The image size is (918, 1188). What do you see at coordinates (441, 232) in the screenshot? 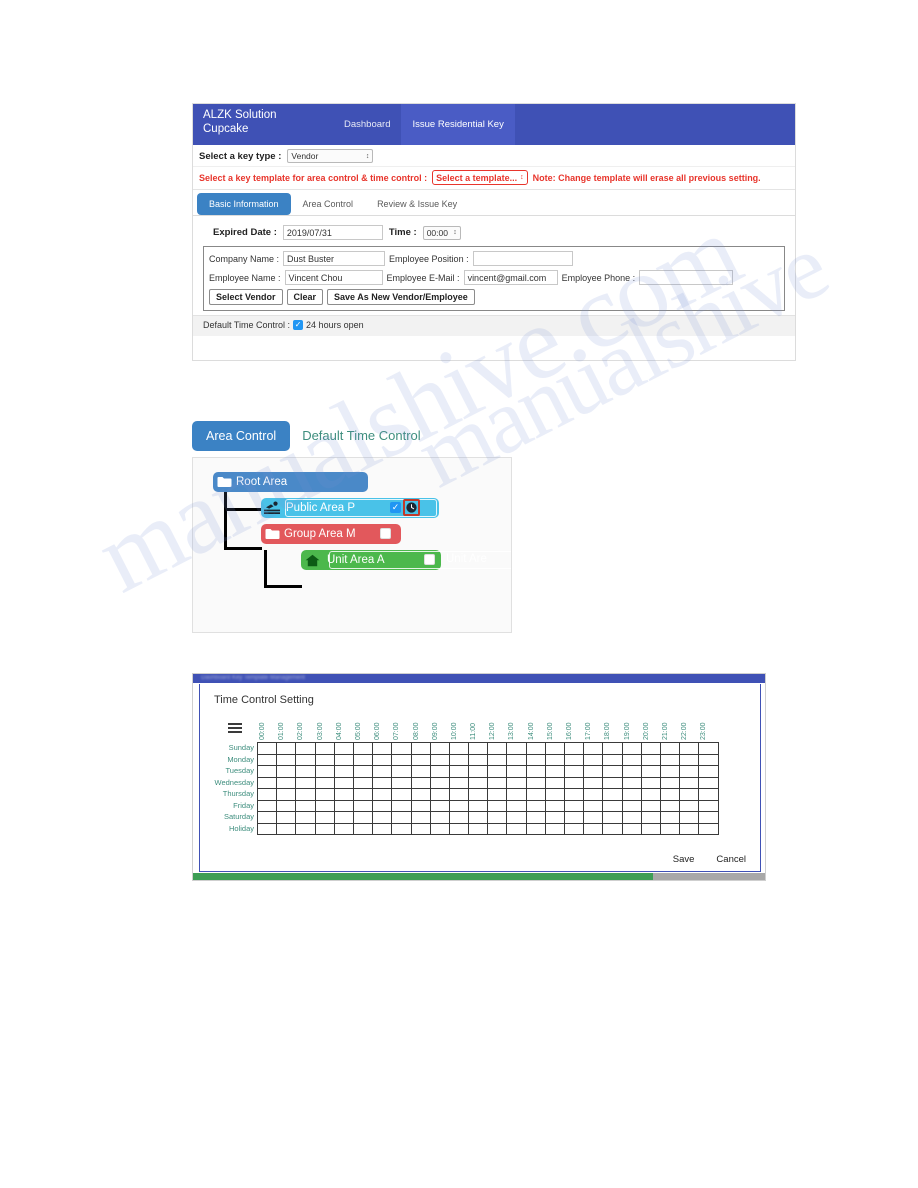
I see `time-select: 00:00 ↕` at bounding box center [441, 232].